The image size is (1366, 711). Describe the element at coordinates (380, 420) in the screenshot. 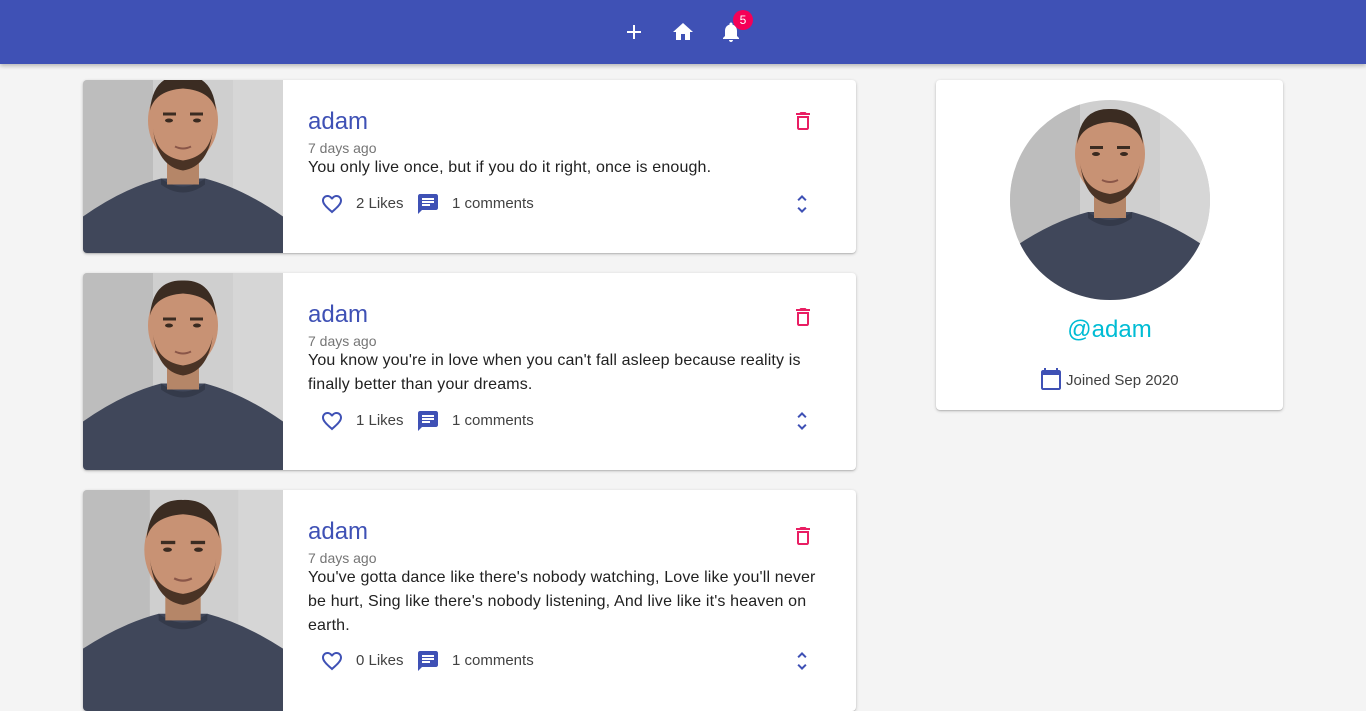

I see `likes-count: 1 Likes` at that location.